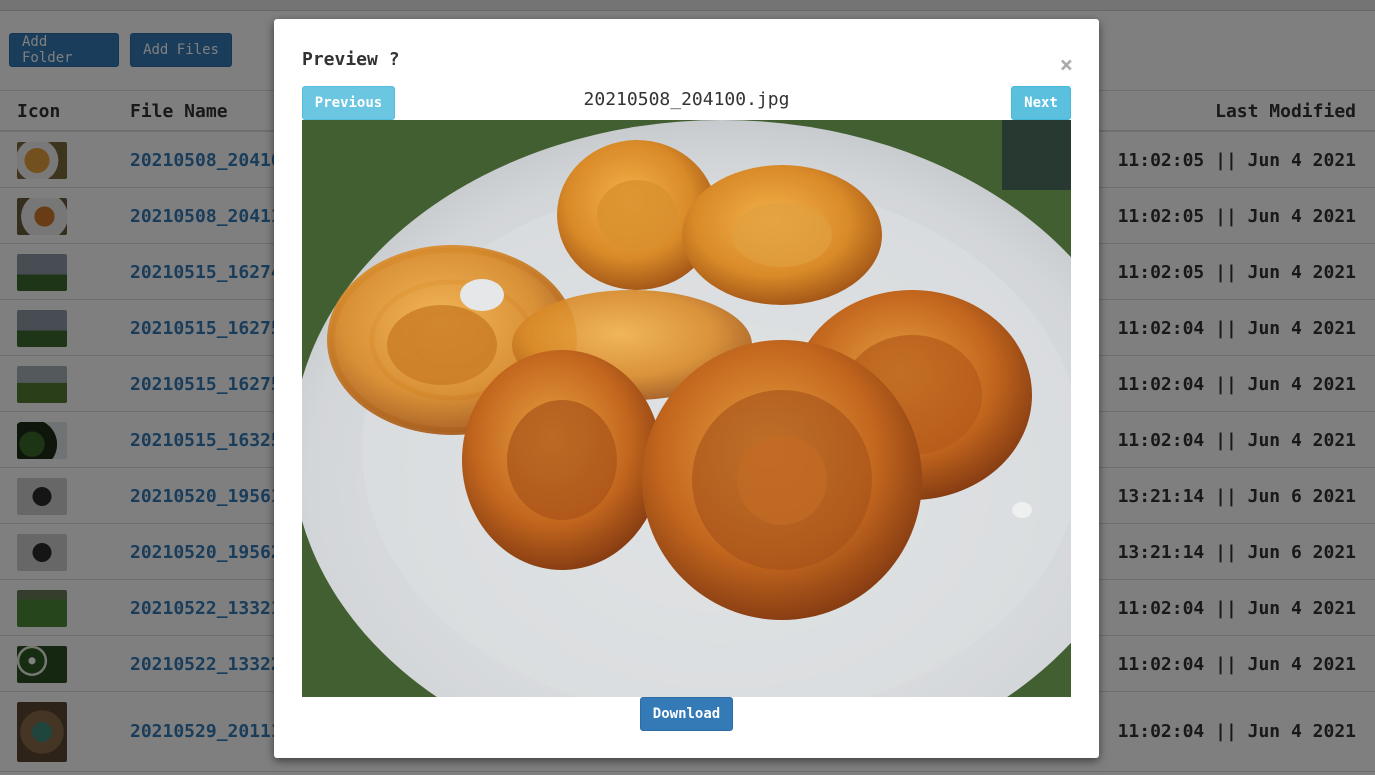 Image resolution: width=1375 pixels, height=775 pixels. What do you see at coordinates (686, 714) in the screenshot?
I see `download-button: Download` at bounding box center [686, 714].